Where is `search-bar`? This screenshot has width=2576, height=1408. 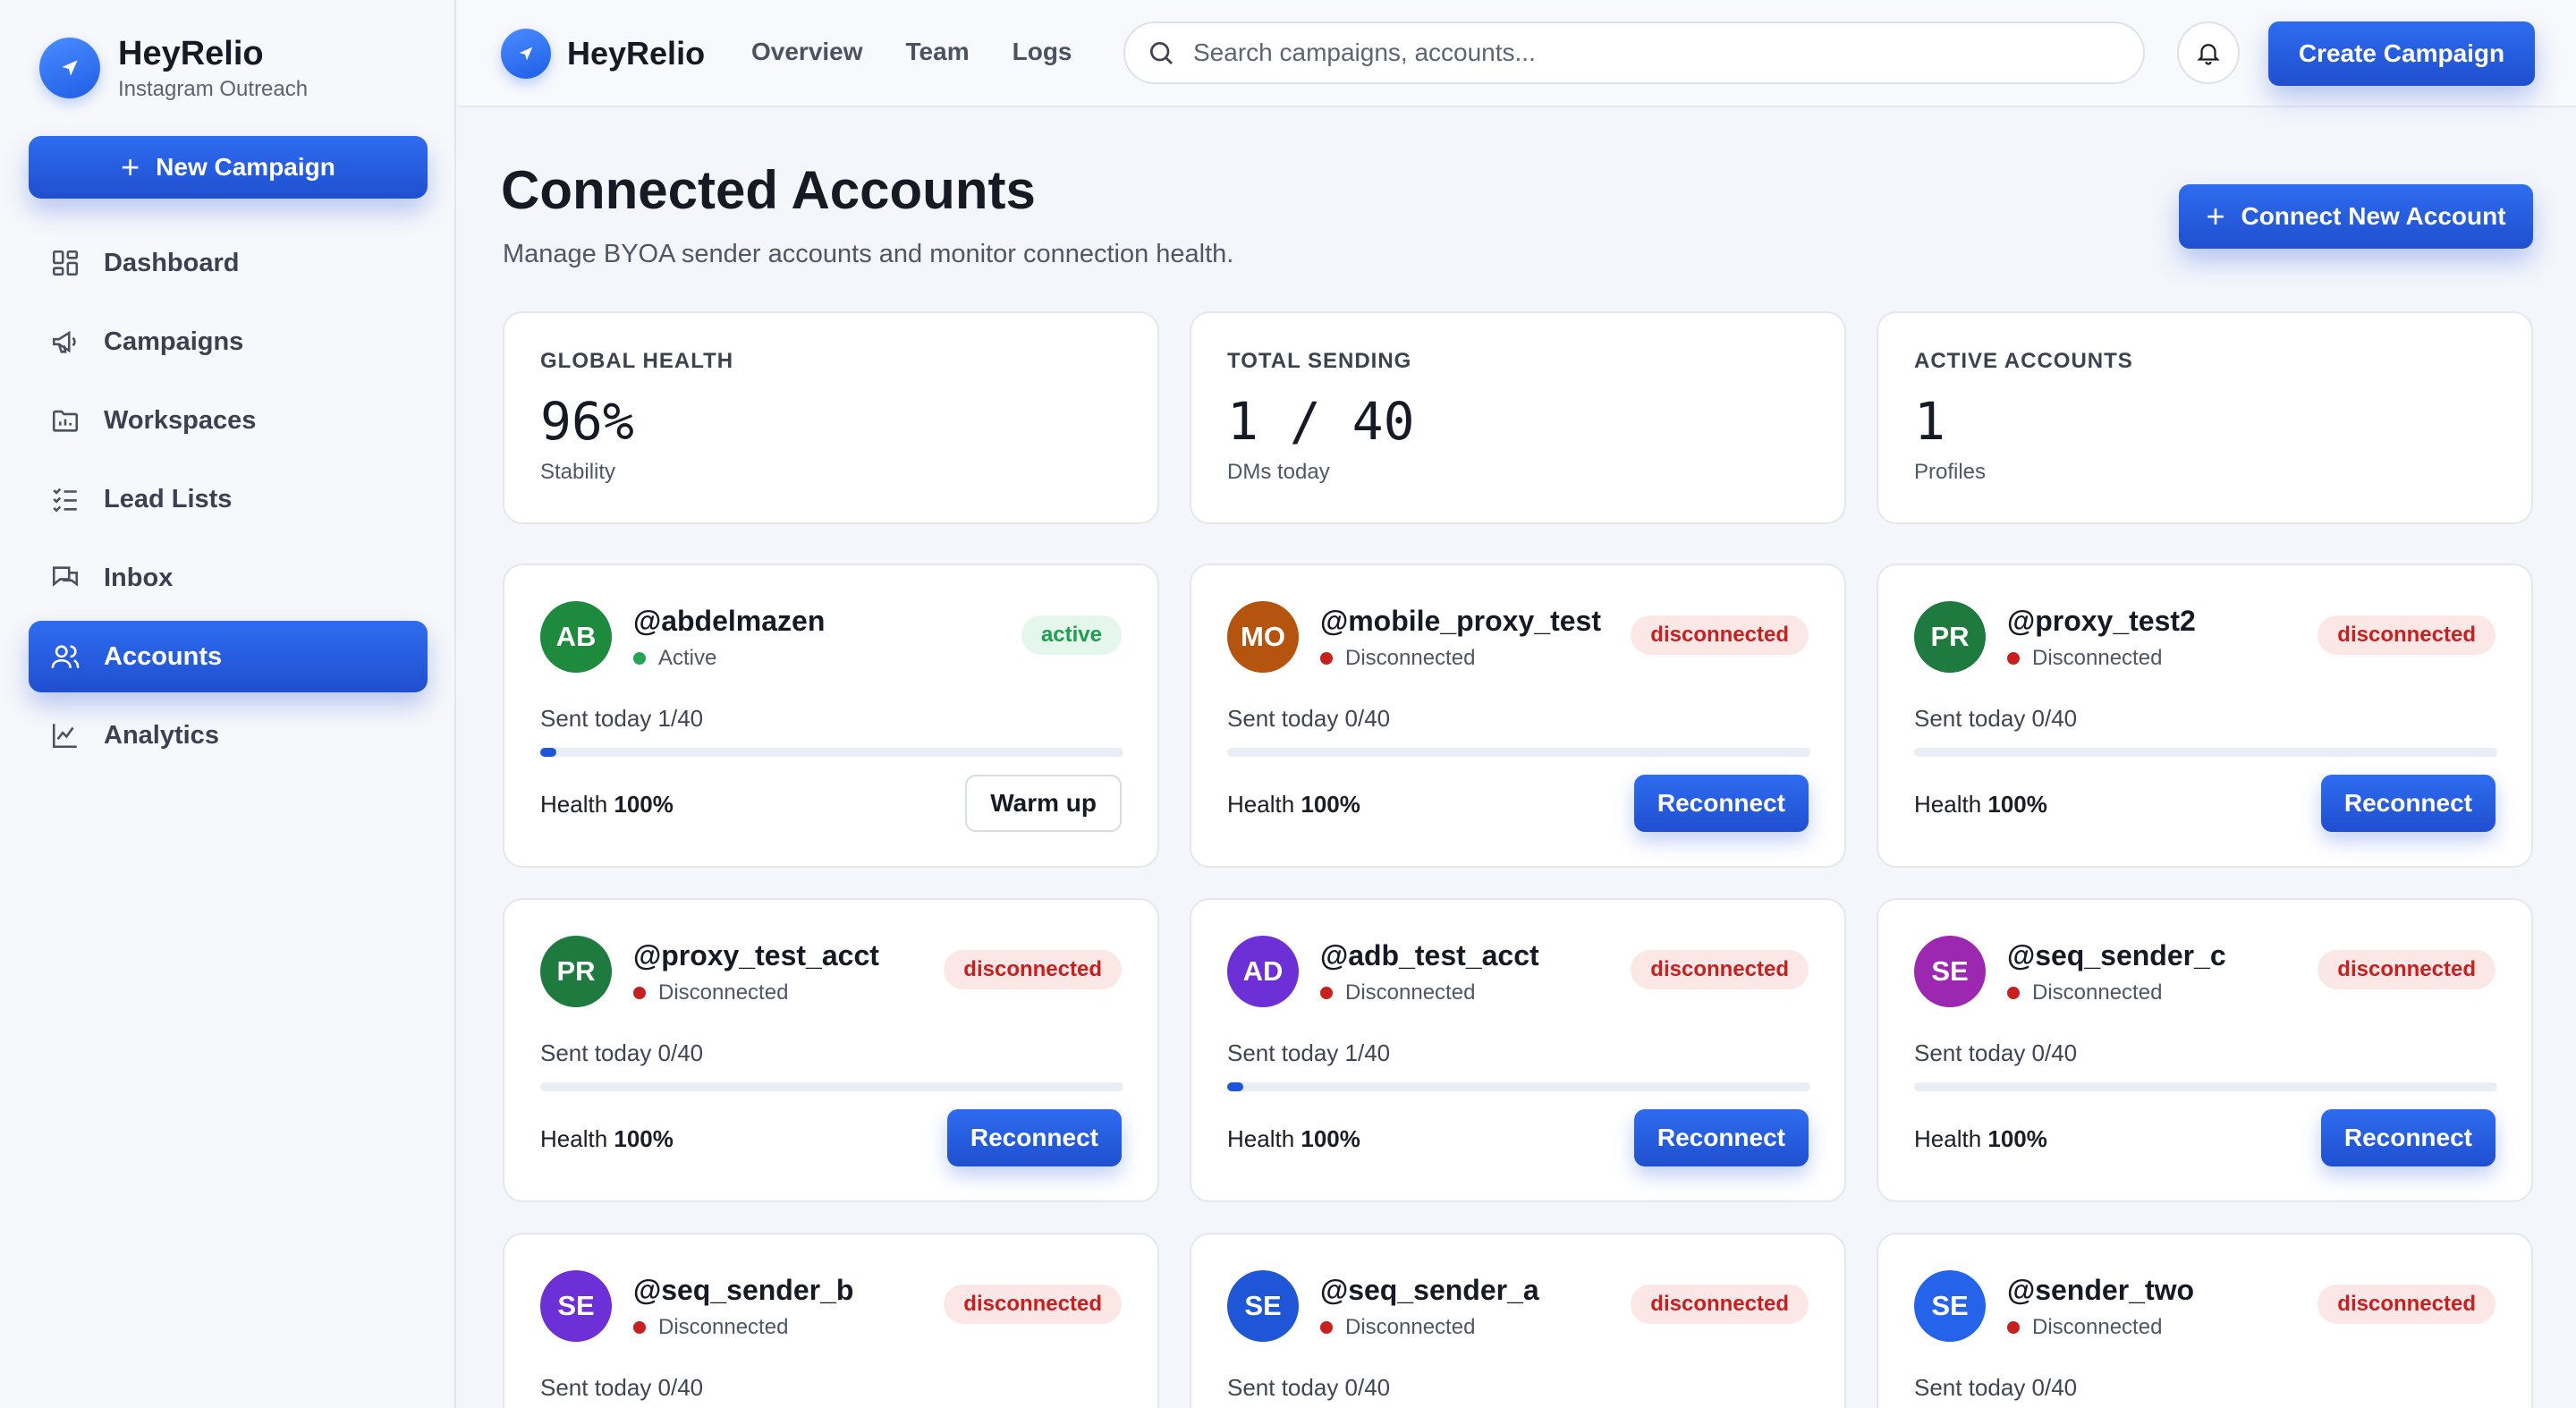
search-bar is located at coordinates (1634, 52).